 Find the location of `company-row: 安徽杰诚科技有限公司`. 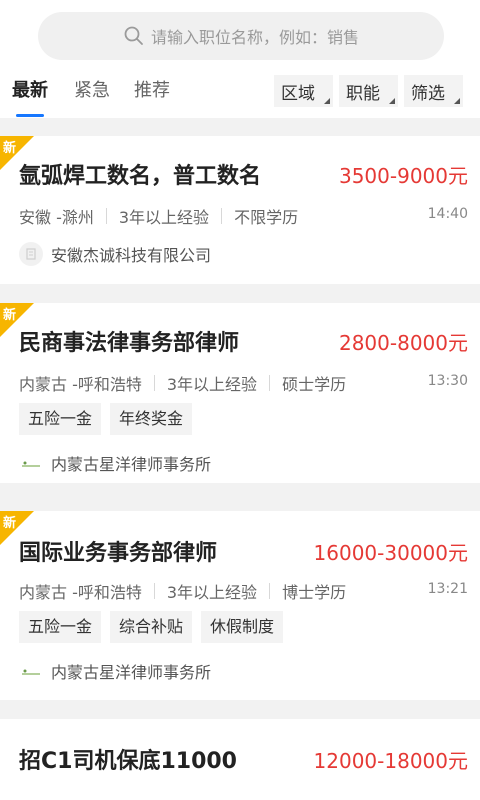

company-row: 安徽杰诚科技有限公司 is located at coordinates (115, 254).